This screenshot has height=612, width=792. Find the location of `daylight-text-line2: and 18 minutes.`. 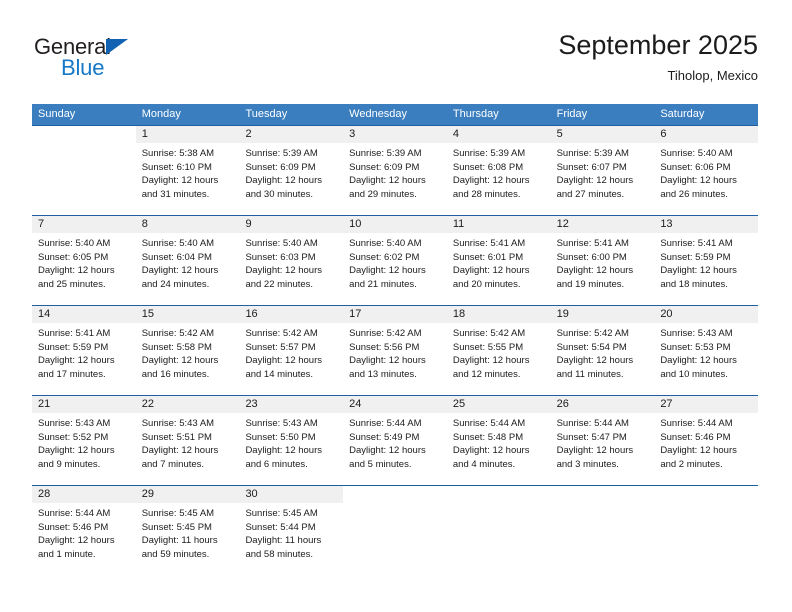

daylight-text-line2: and 18 minutes. is located at coordinates (694, 284).